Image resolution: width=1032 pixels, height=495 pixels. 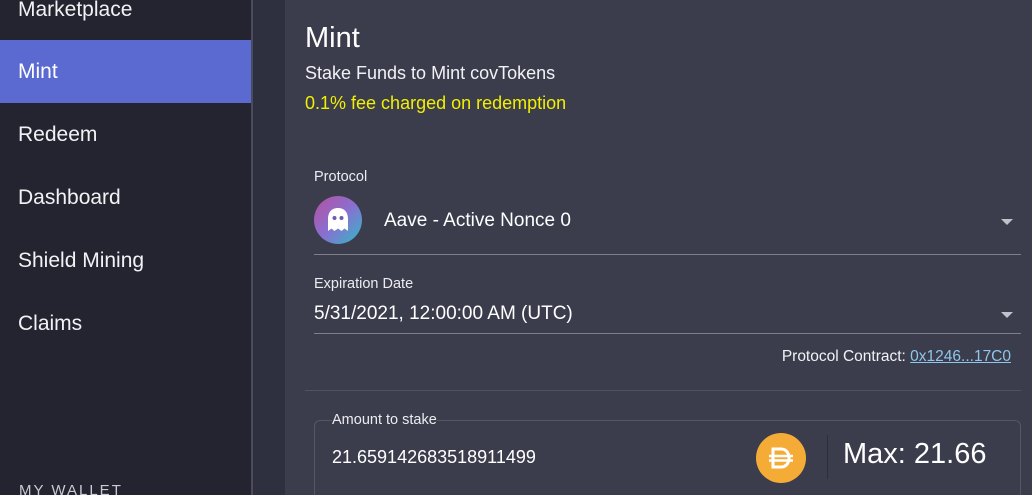 What do you see at coordinates (125, 71) in the screenshot?
I see `sidebar-item-mint: Mint` at bounding box center [125, 71].